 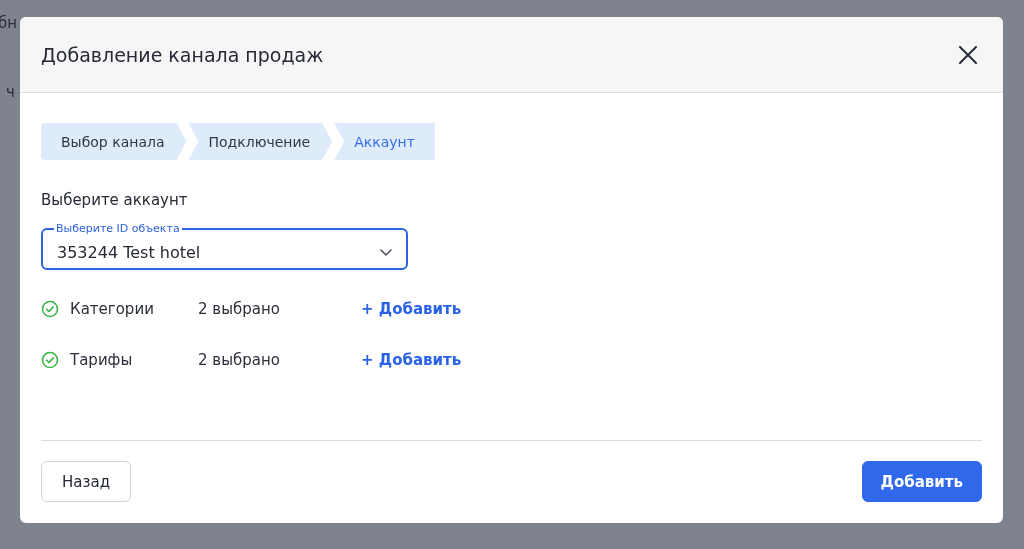 I want to click on close-icon, so click(x=968, y=54).